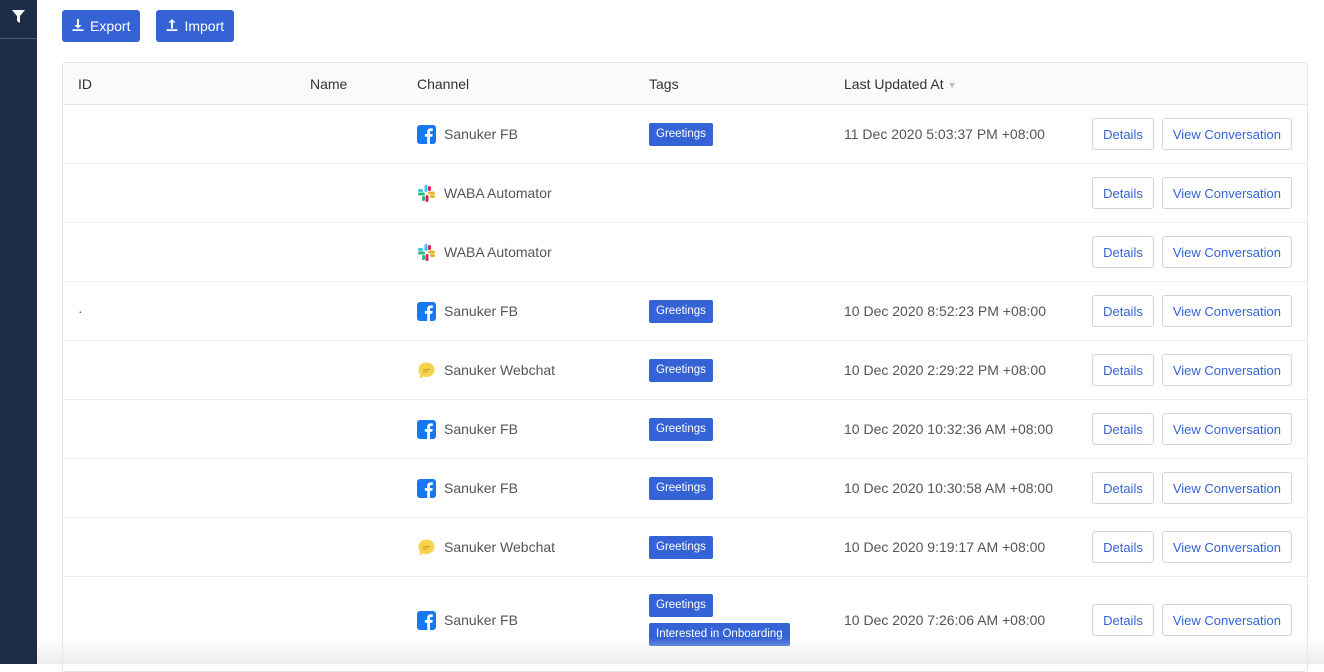 This screenshot has width=1324, height=672. Describe the element at coordinates (110, 26) in the screenshot. I see `export-label: Export` at that location.